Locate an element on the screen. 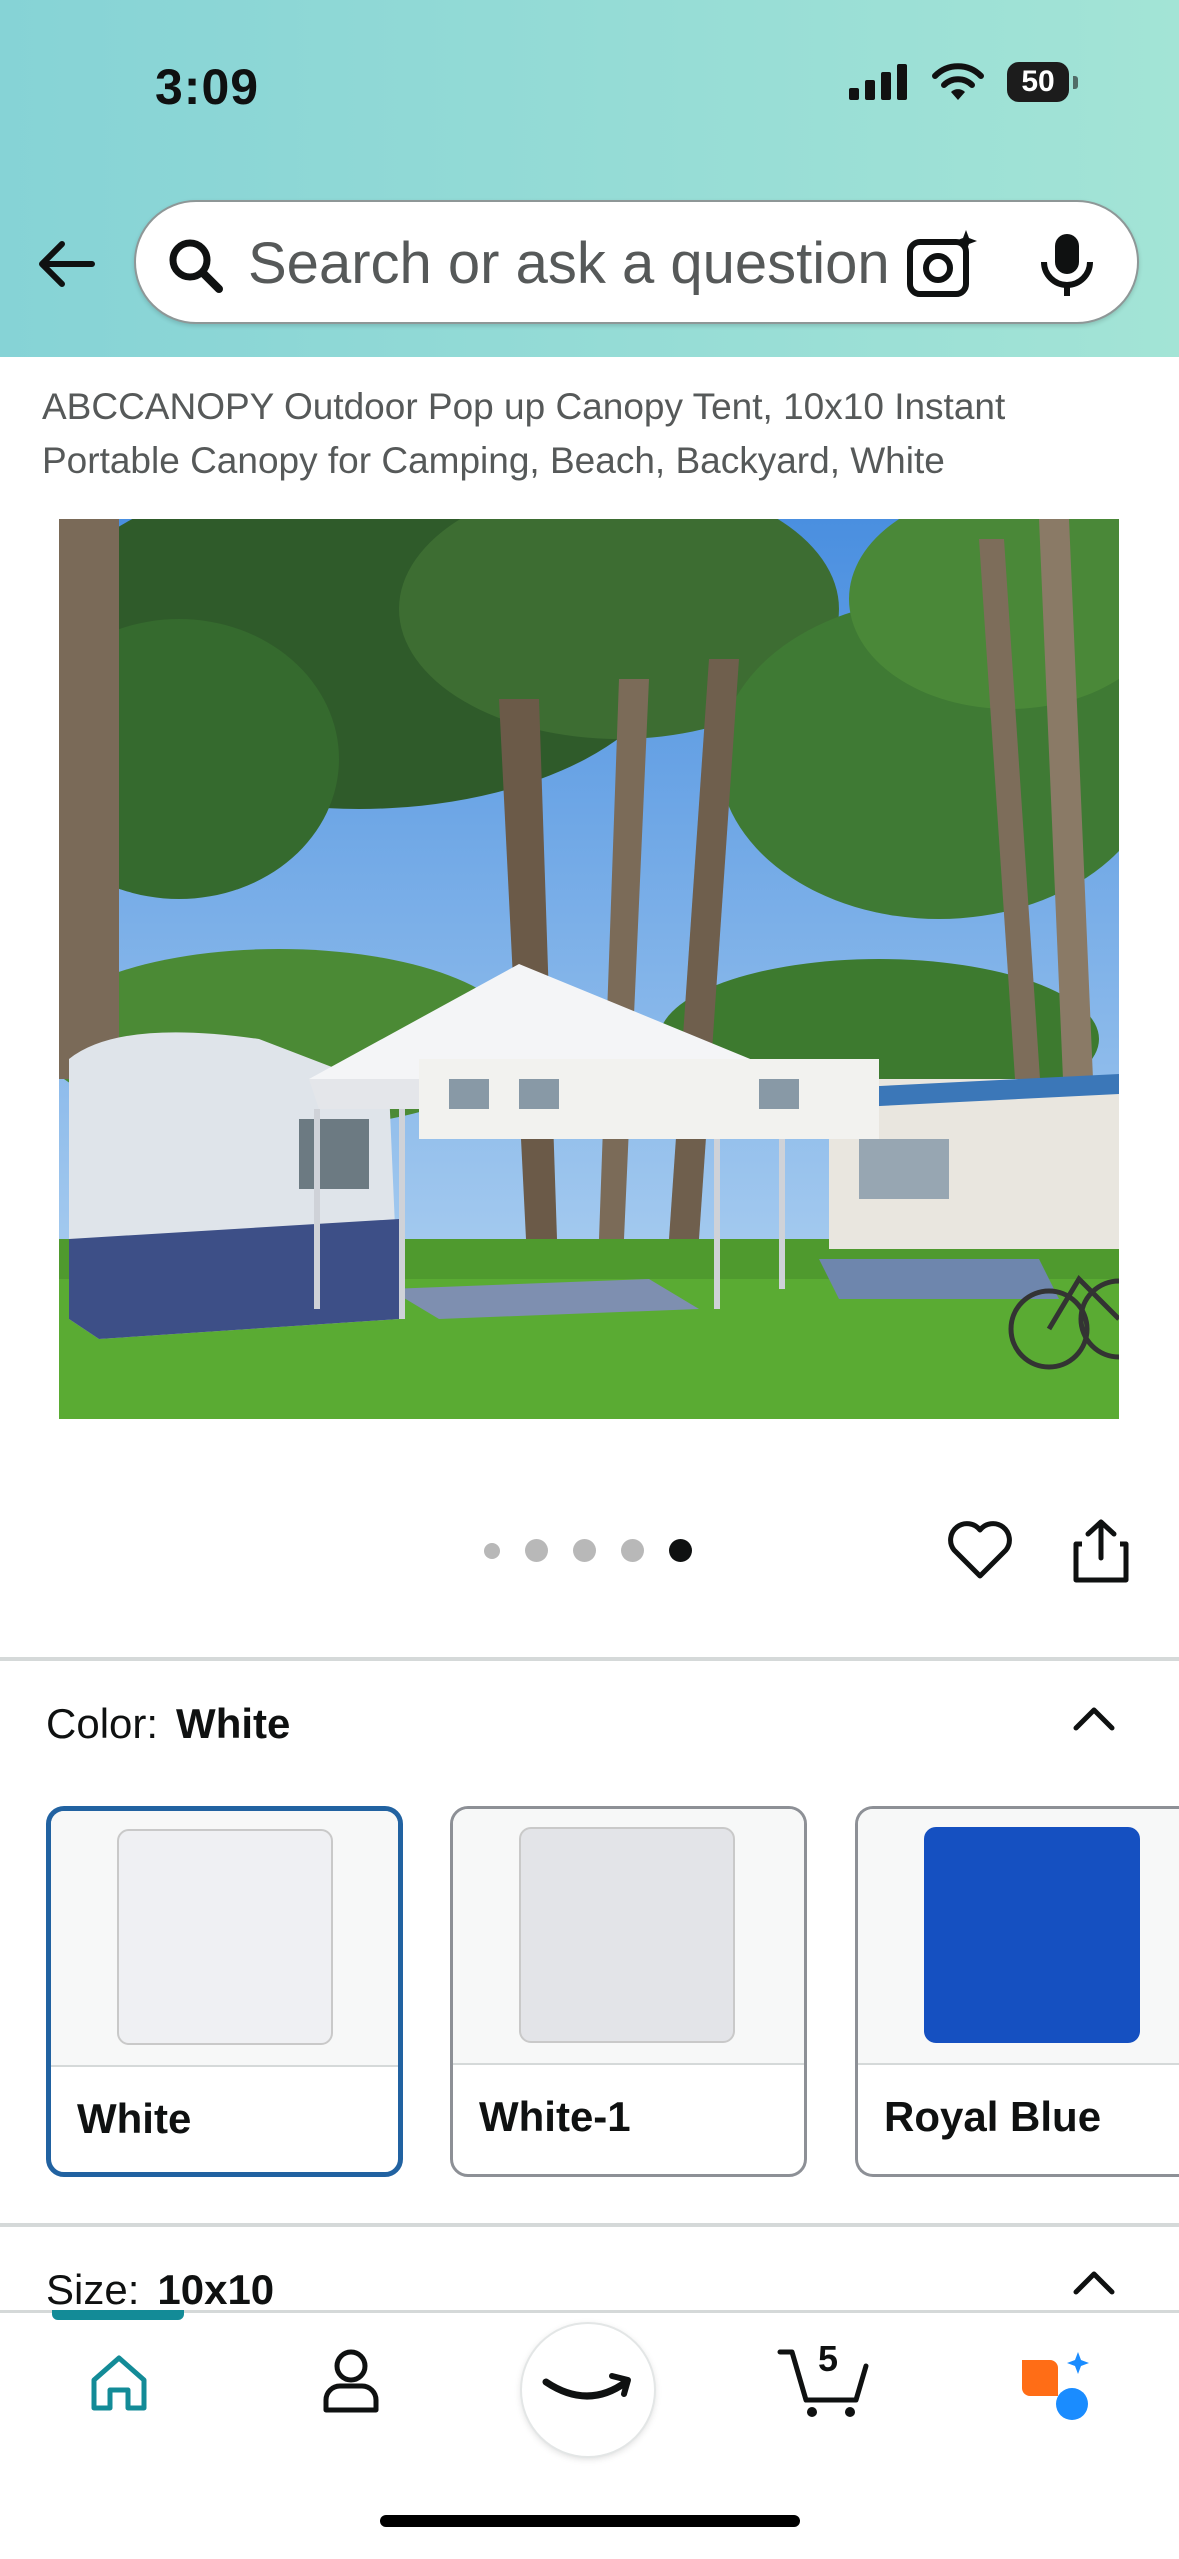 The width and height of the screenshot is (1179, 2559). size-label: Size: 10x10 is located at coordinates (160, 2290).